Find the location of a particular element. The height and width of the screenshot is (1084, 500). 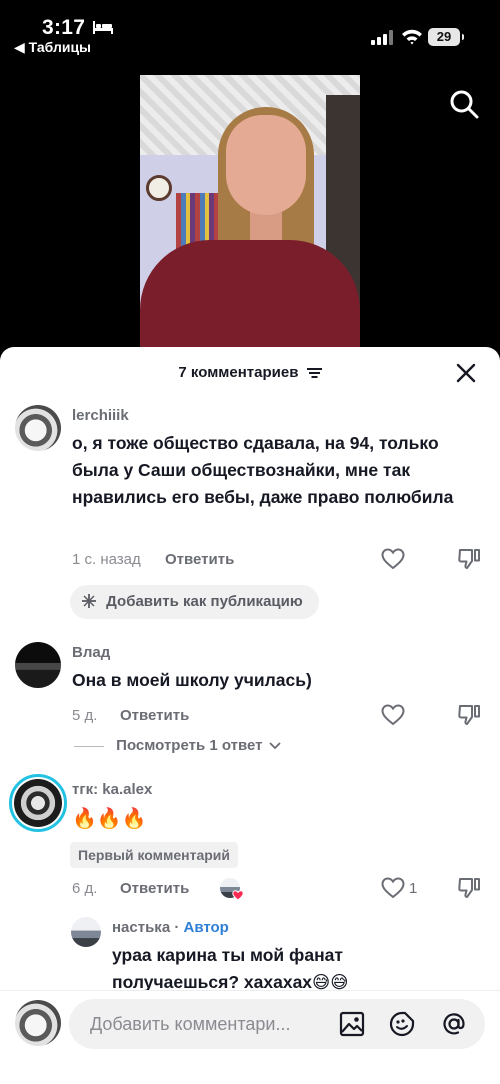

comments-header: 7 комментариев is located at coordinates (250, 372).